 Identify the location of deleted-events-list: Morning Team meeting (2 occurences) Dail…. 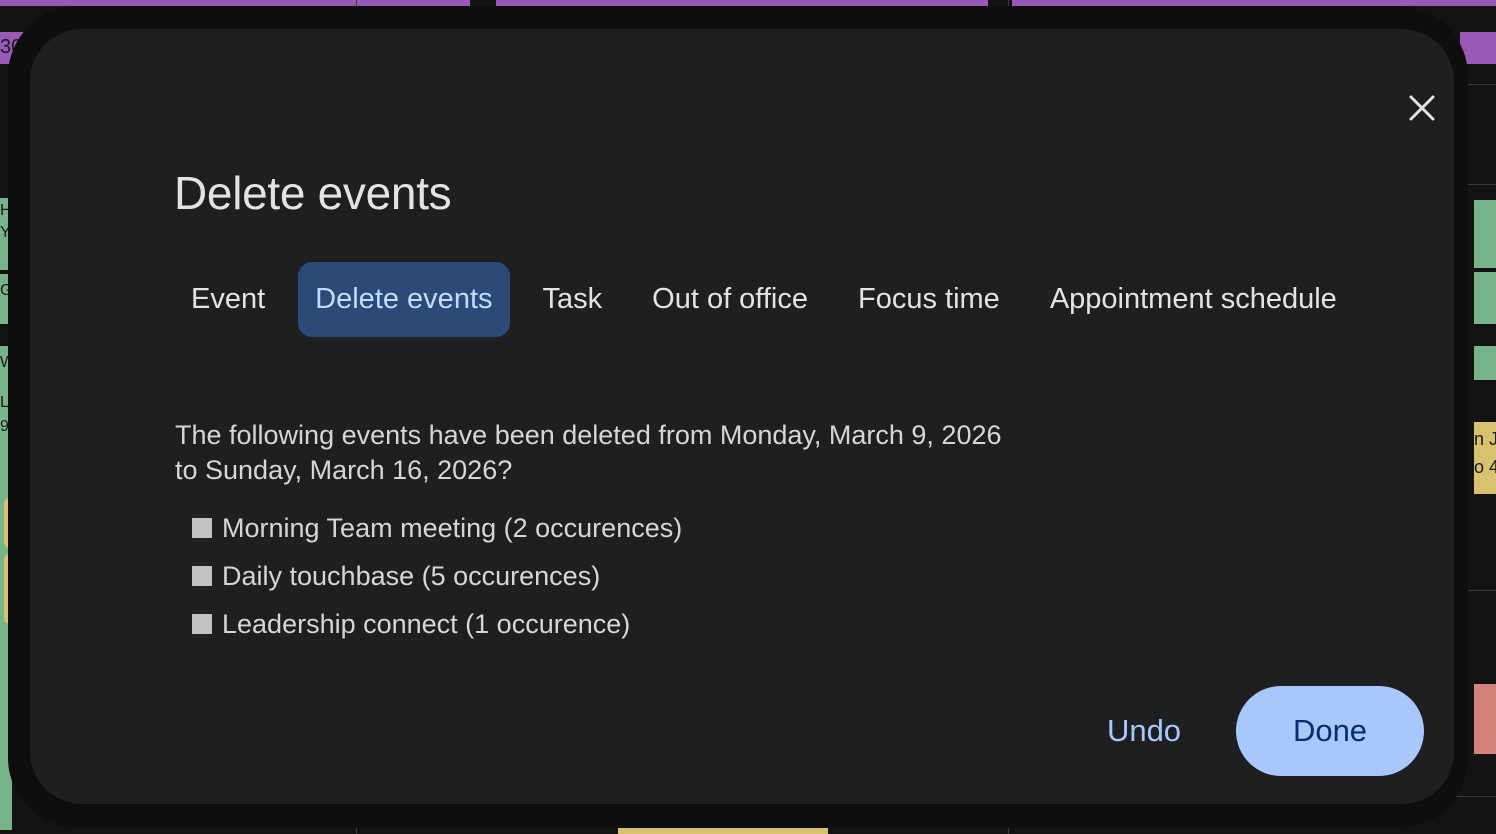
(437, 576).